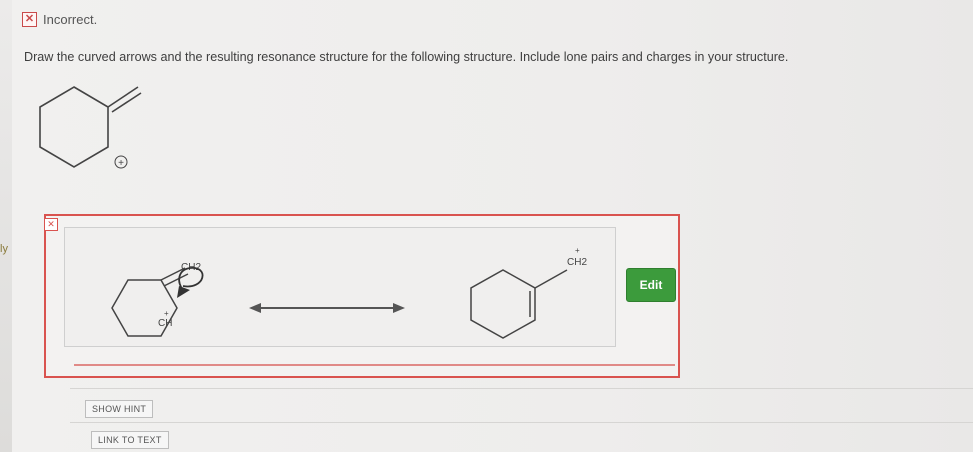 The width and height of the screenshot is (973, 452). What do you see at coordinates (165, 323) in the screenshot?
I see `left-ch-label: CH` at bounding box center [165, 323].